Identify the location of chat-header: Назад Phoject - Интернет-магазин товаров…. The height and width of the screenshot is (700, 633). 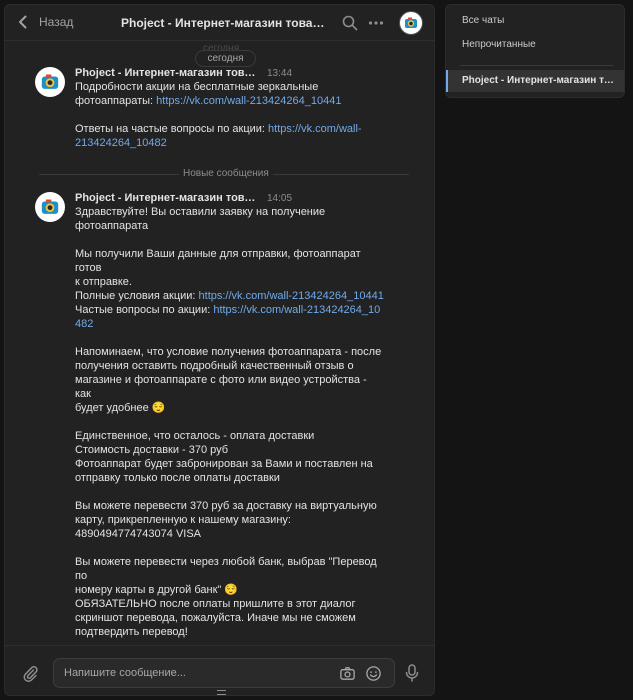
(219, 23).